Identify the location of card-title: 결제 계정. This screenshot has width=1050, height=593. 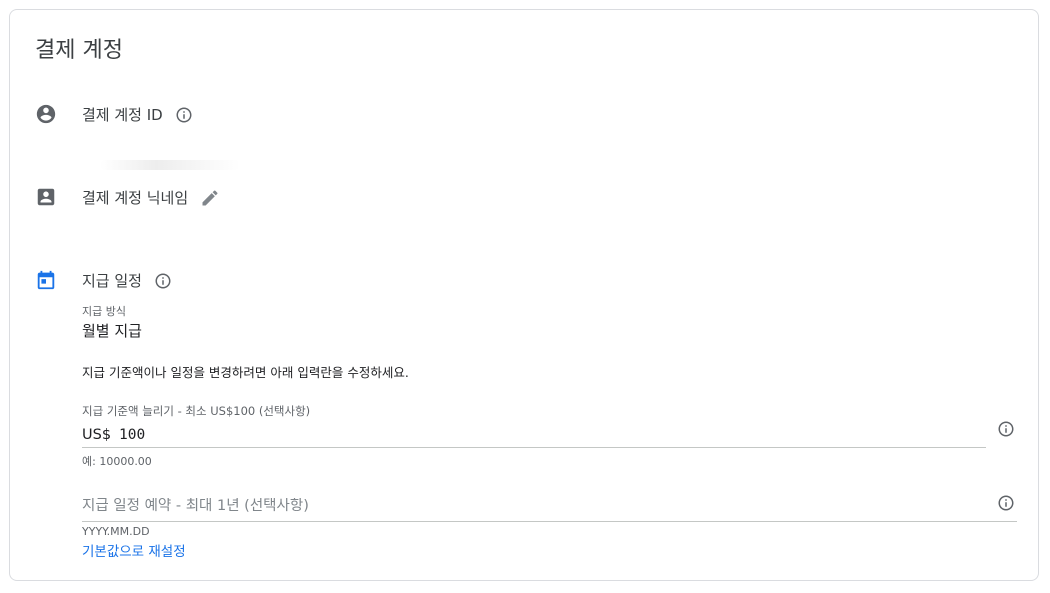
(79, 50).